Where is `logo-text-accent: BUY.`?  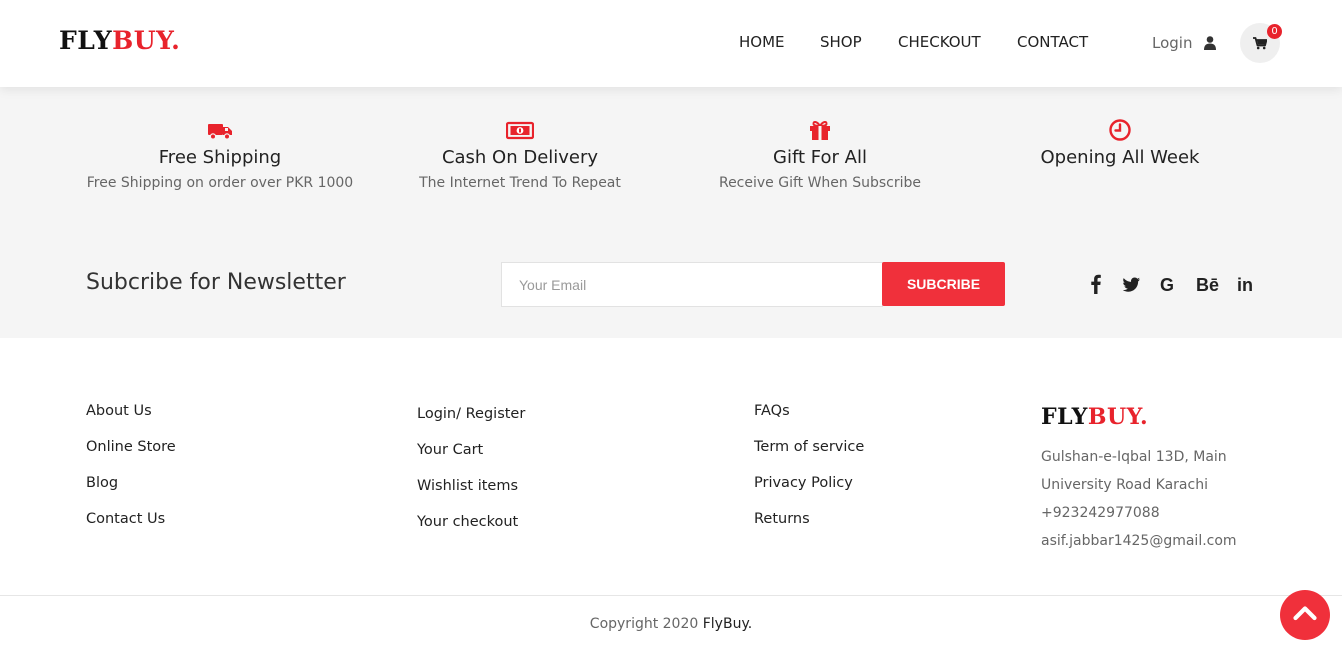
logo-text-accent: BUY. is located at coordinates (1118, 417).